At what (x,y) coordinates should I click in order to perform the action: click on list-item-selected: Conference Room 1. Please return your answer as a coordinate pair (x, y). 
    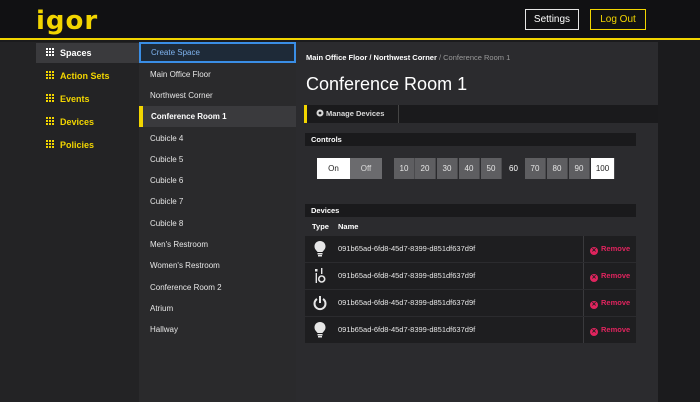
    Looking at the image, I should click on (217, 116).